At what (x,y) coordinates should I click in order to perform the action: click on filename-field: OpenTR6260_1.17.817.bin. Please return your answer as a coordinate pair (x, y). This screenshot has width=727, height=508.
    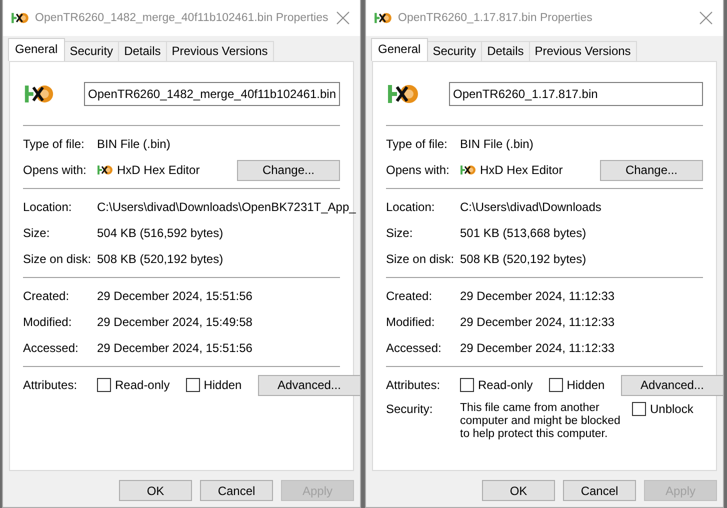
    Looking at the image, I should click on (576, 94).